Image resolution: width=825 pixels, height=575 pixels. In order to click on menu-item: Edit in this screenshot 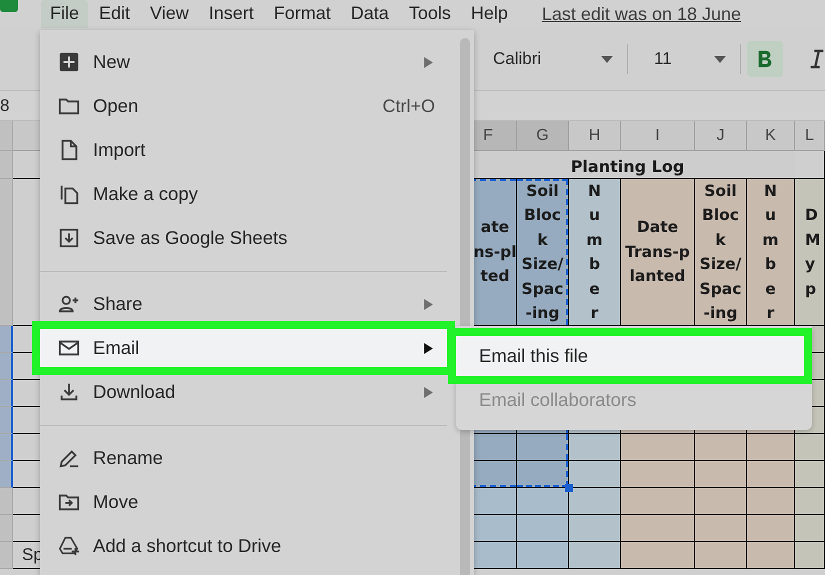, I will do `click(115, 14)`.